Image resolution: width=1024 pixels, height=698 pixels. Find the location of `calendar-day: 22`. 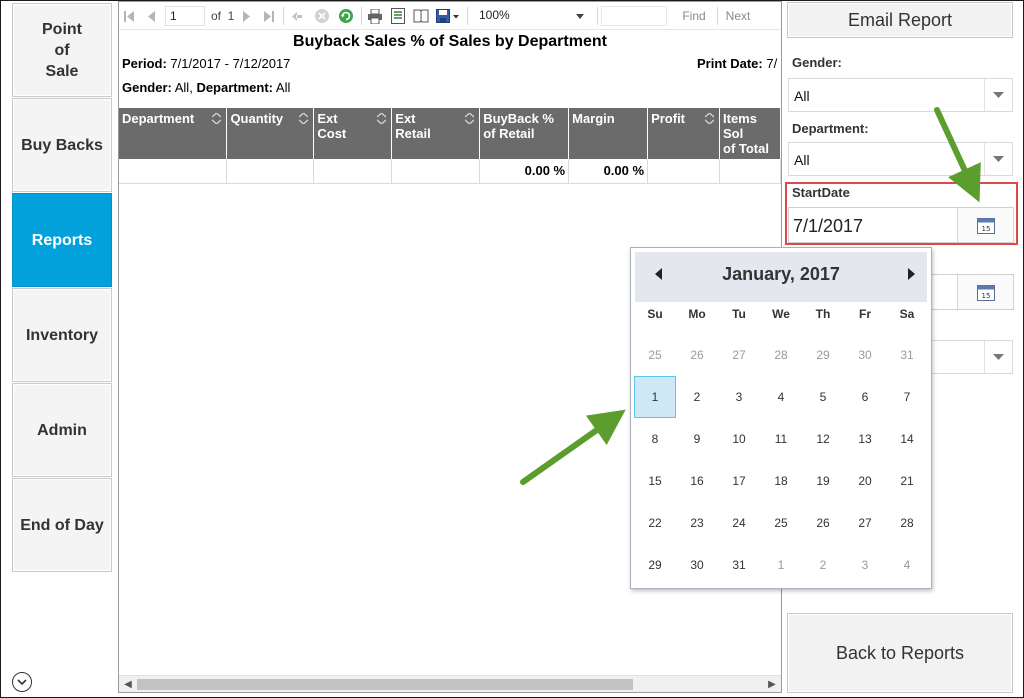

calendar-day: 22 is located at coordinates (655, 523).